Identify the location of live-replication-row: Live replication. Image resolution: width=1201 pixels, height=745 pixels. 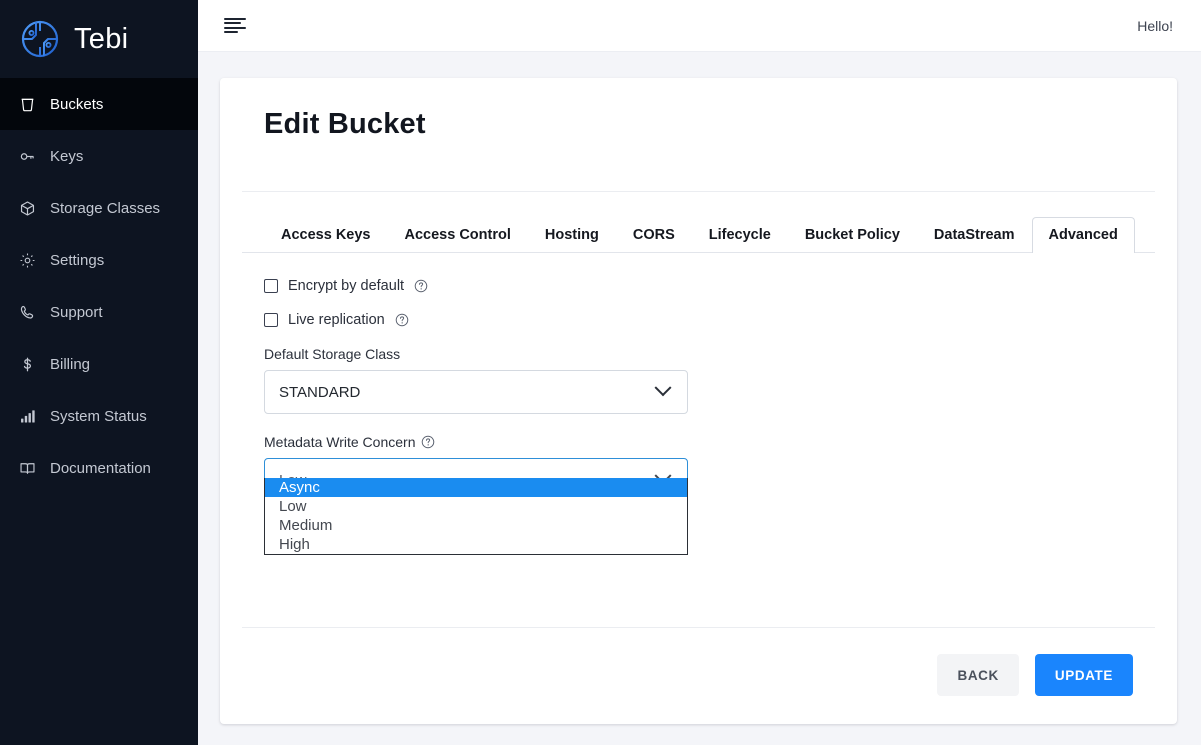
(698, 320).